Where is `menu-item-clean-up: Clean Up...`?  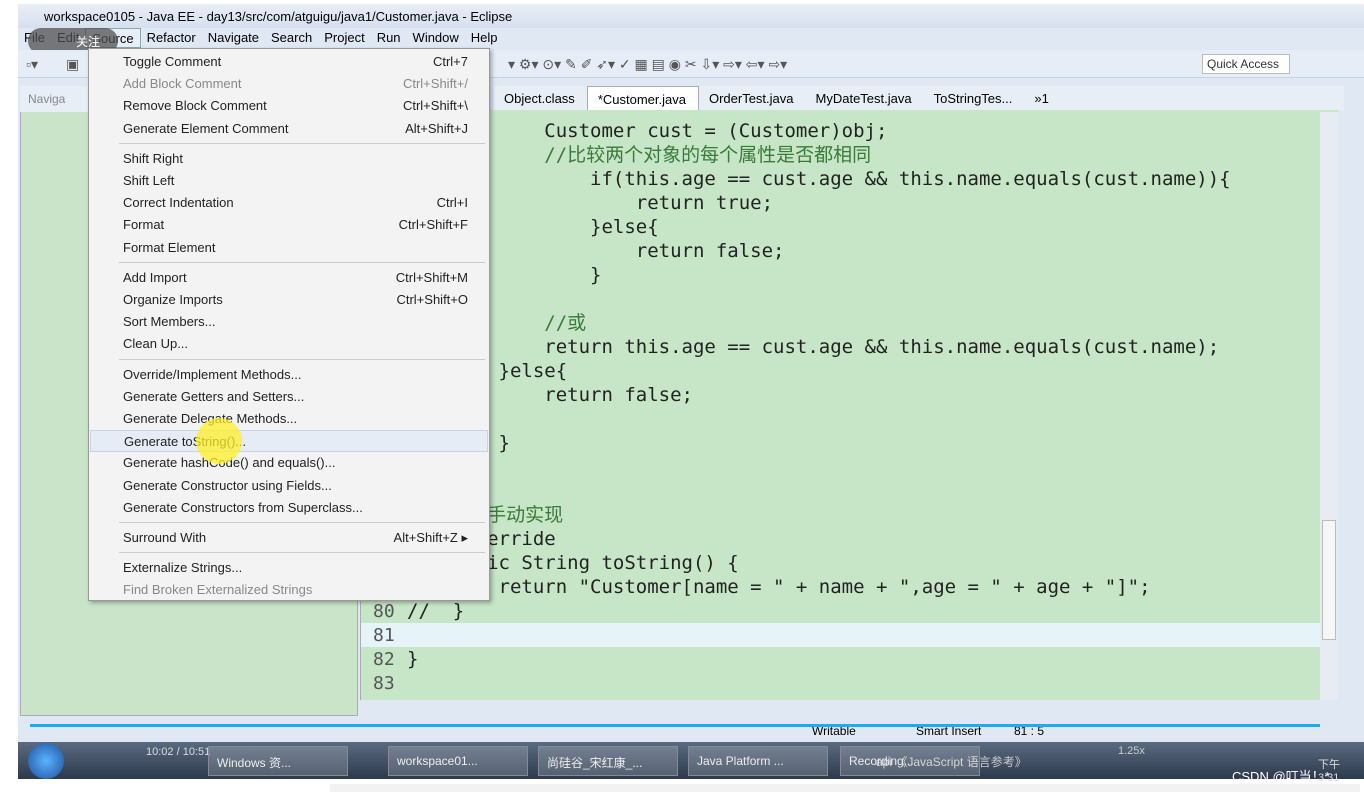 menu-item-clean-up: Clean Up... is located at coordinates (289, 344).